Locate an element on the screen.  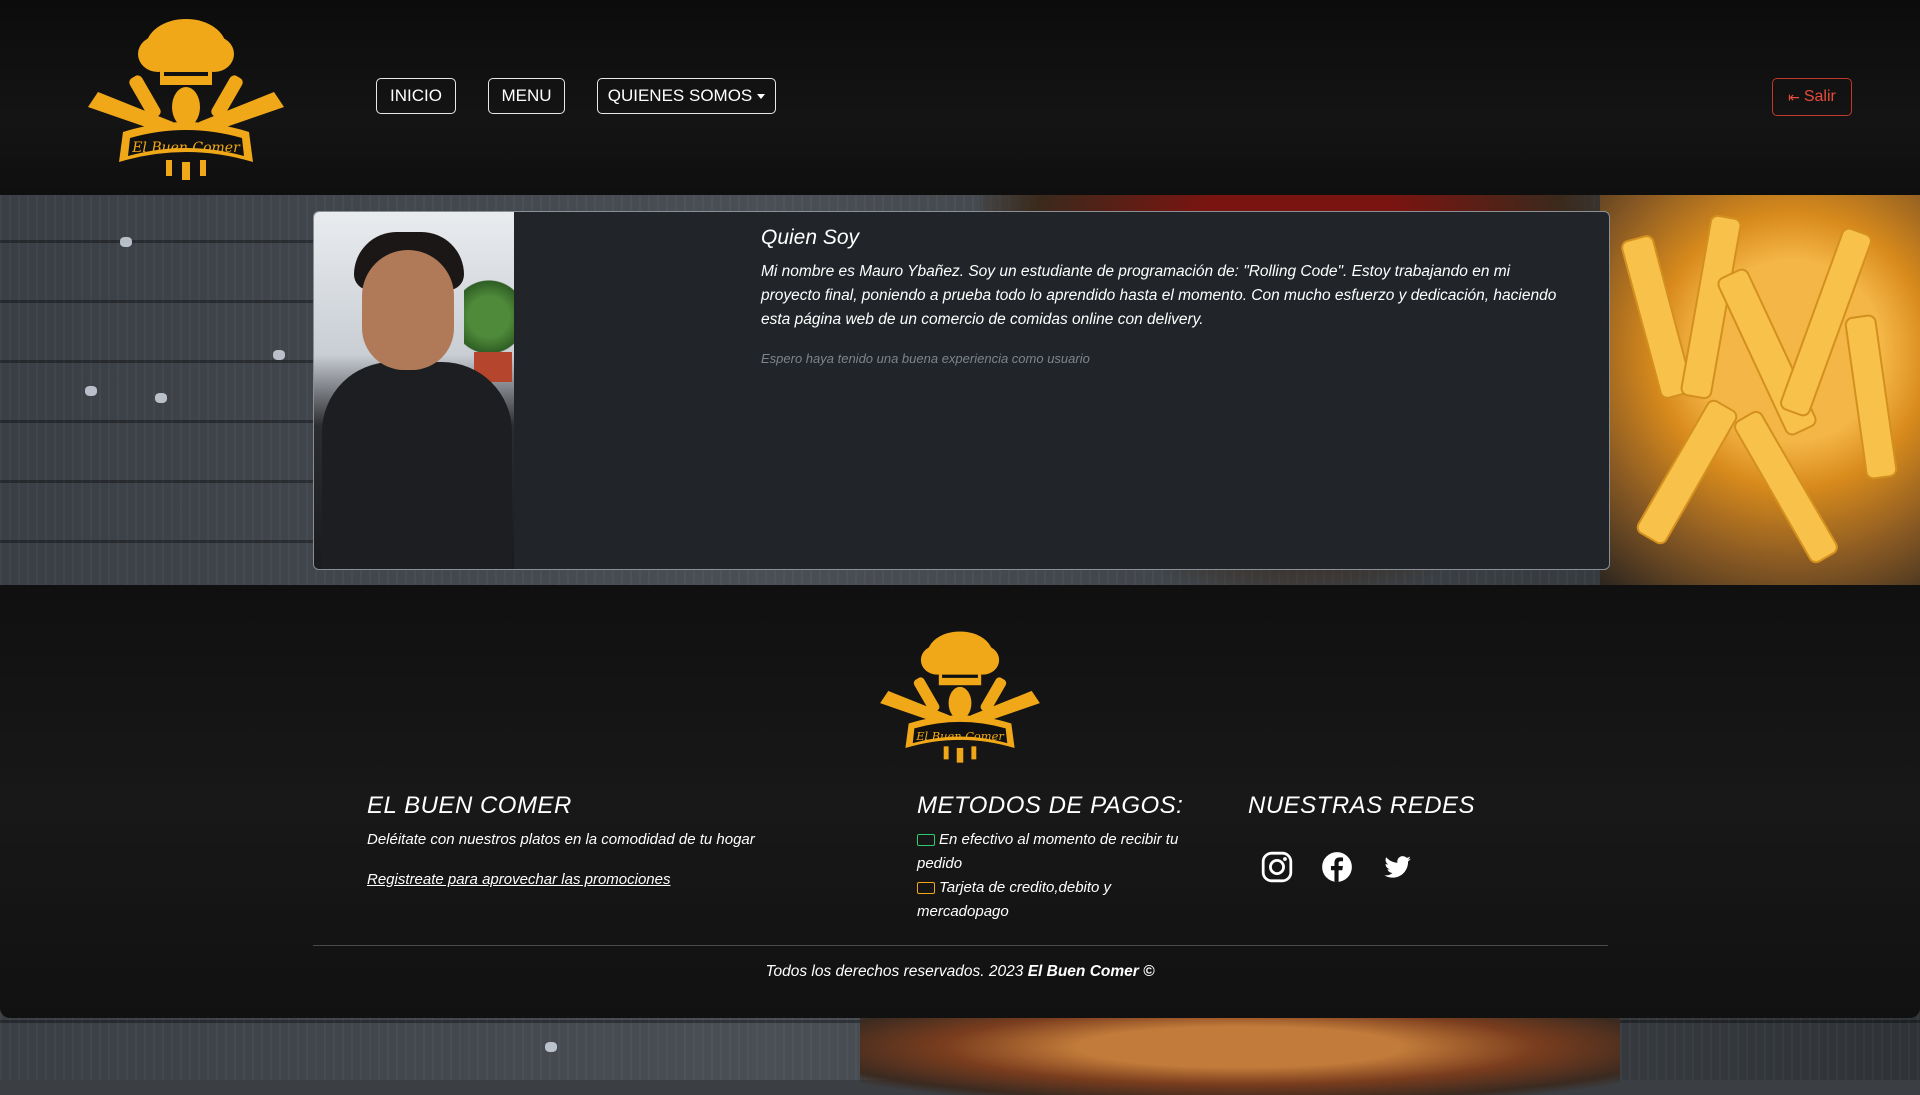
twitter-icon is located at coordinates (1397, 867).